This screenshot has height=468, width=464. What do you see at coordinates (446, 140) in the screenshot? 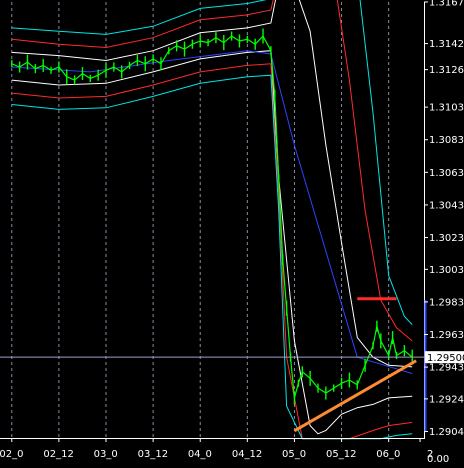
I see `price-tick-label: 1.30834` at bounding box center [446, 140].